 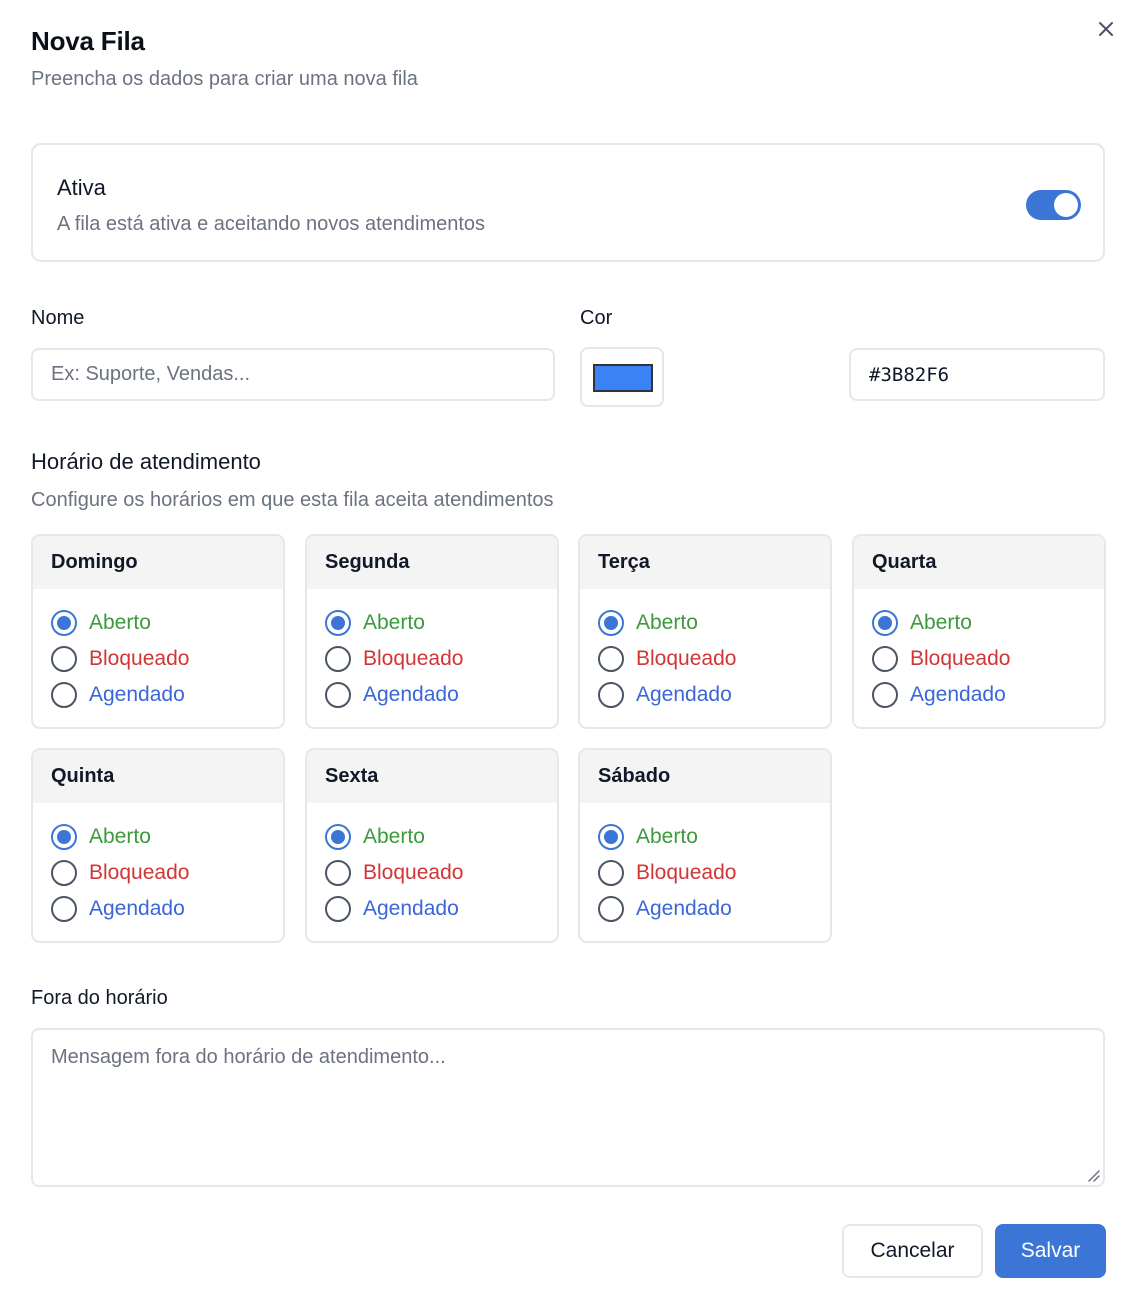 I want to click on close-button, so click(x=1106, y=29).